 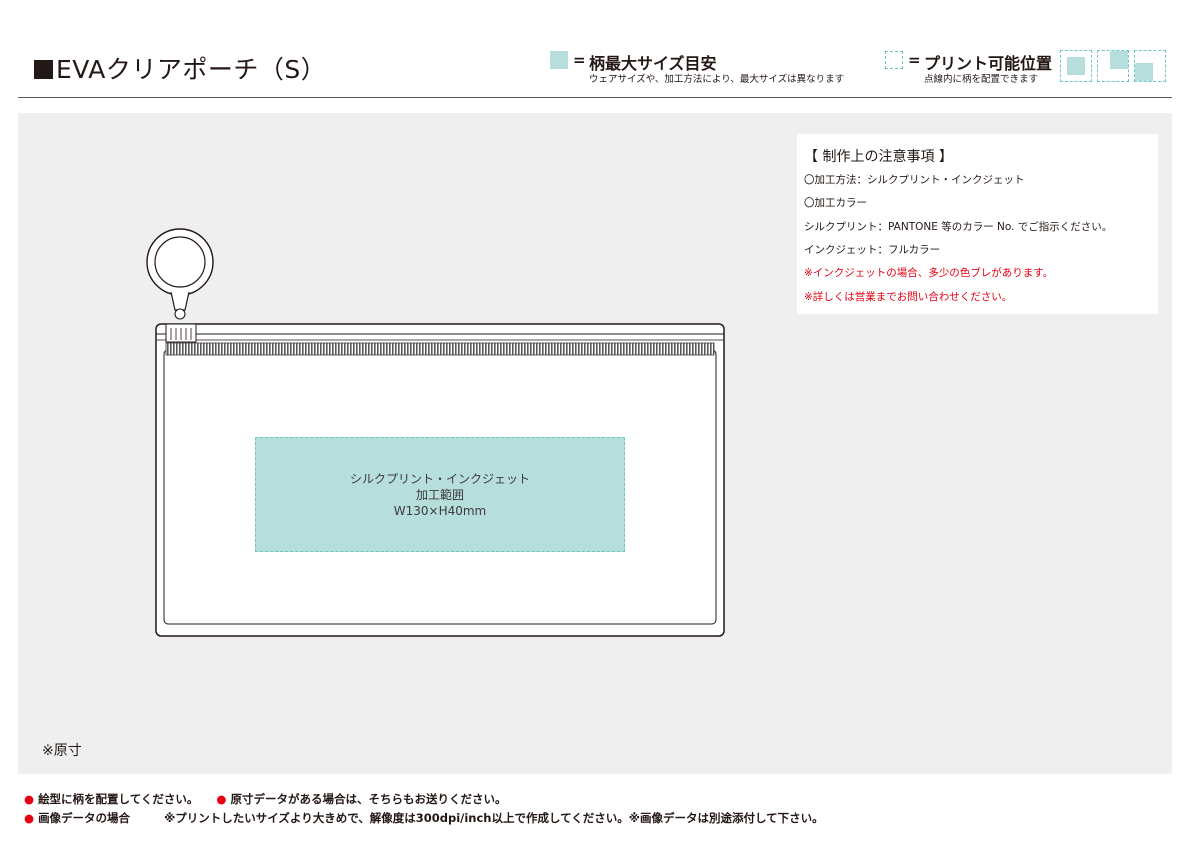 I want to click on ring-stem, so click(x=180, y=301).